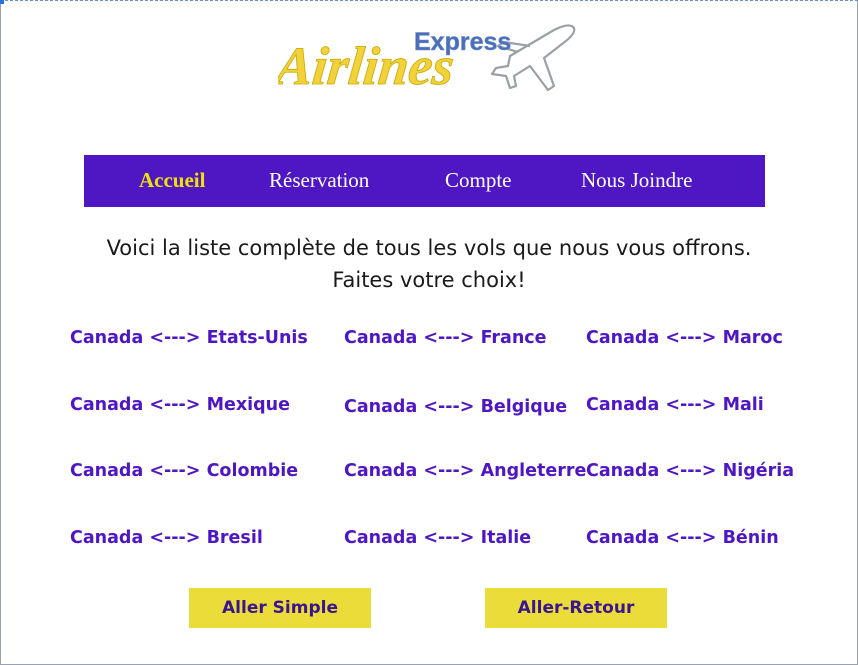 Image resolution: width=858 pixels, height=665 pixels. I want to click on route-link: Canada <---> France, so click(445, 338).